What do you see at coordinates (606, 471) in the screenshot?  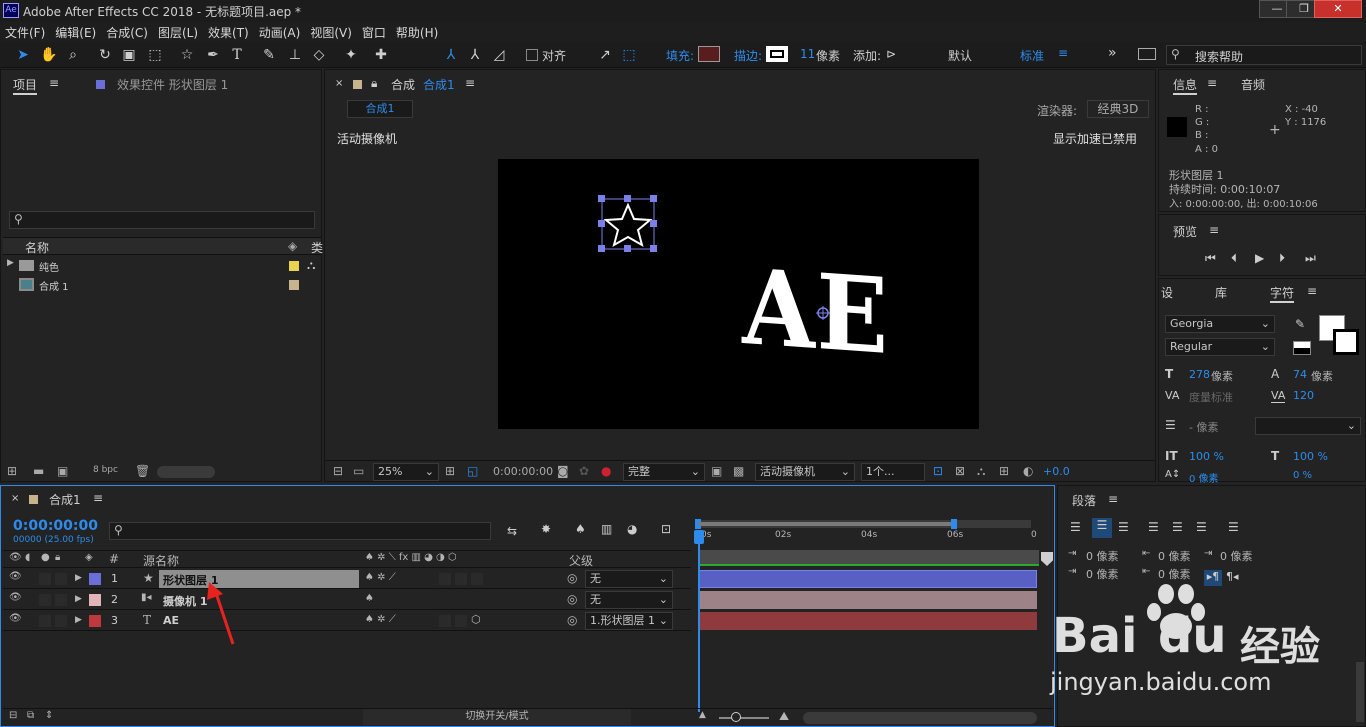 I see `channel-icon: ●` at bounding box center [606, 471].